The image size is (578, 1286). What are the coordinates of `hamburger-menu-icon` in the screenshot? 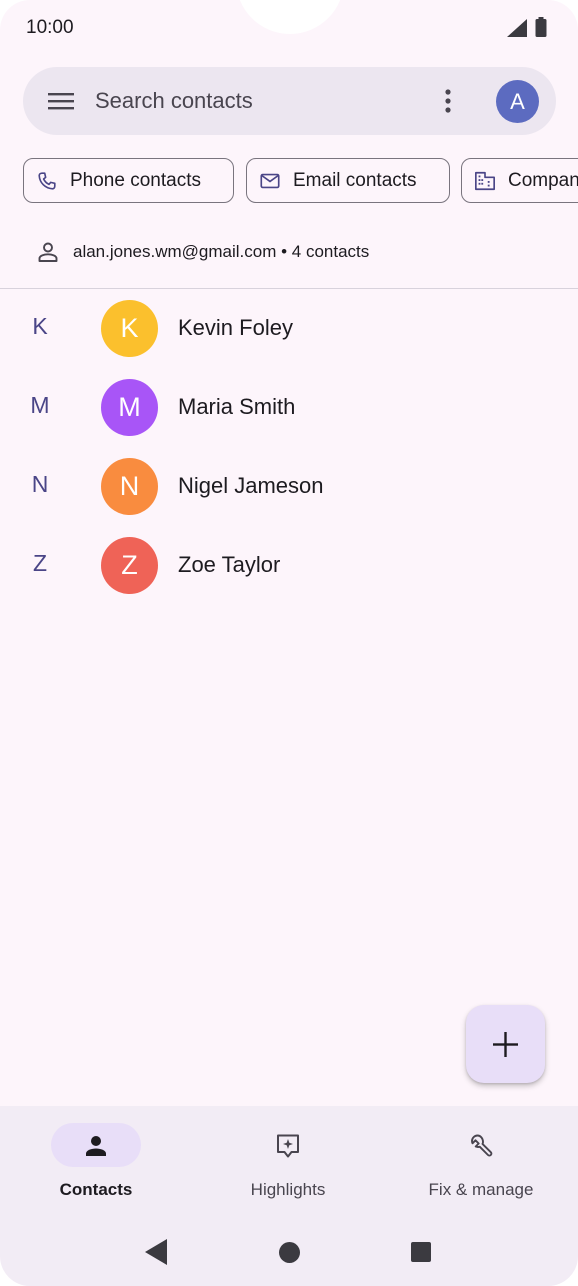 It's located at (61, 101).